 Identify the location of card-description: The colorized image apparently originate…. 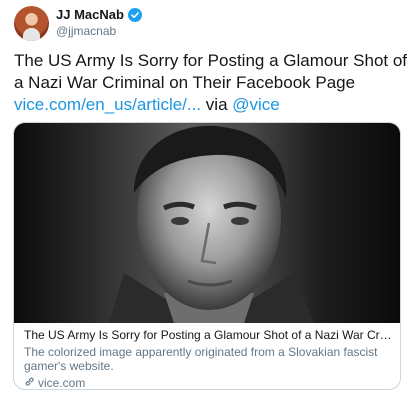
(201, 359).